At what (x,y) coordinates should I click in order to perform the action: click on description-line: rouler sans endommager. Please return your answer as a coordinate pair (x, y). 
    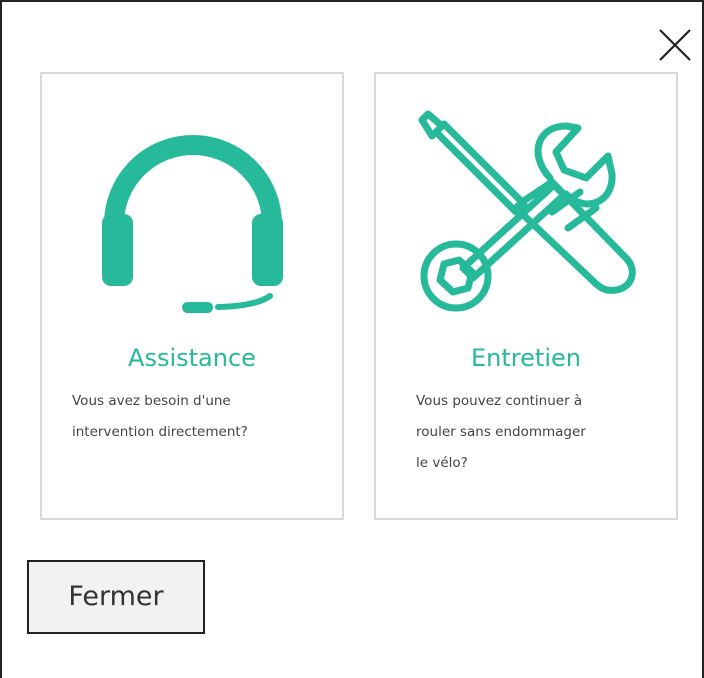
    Looking at the image, I should click on (501, 432).